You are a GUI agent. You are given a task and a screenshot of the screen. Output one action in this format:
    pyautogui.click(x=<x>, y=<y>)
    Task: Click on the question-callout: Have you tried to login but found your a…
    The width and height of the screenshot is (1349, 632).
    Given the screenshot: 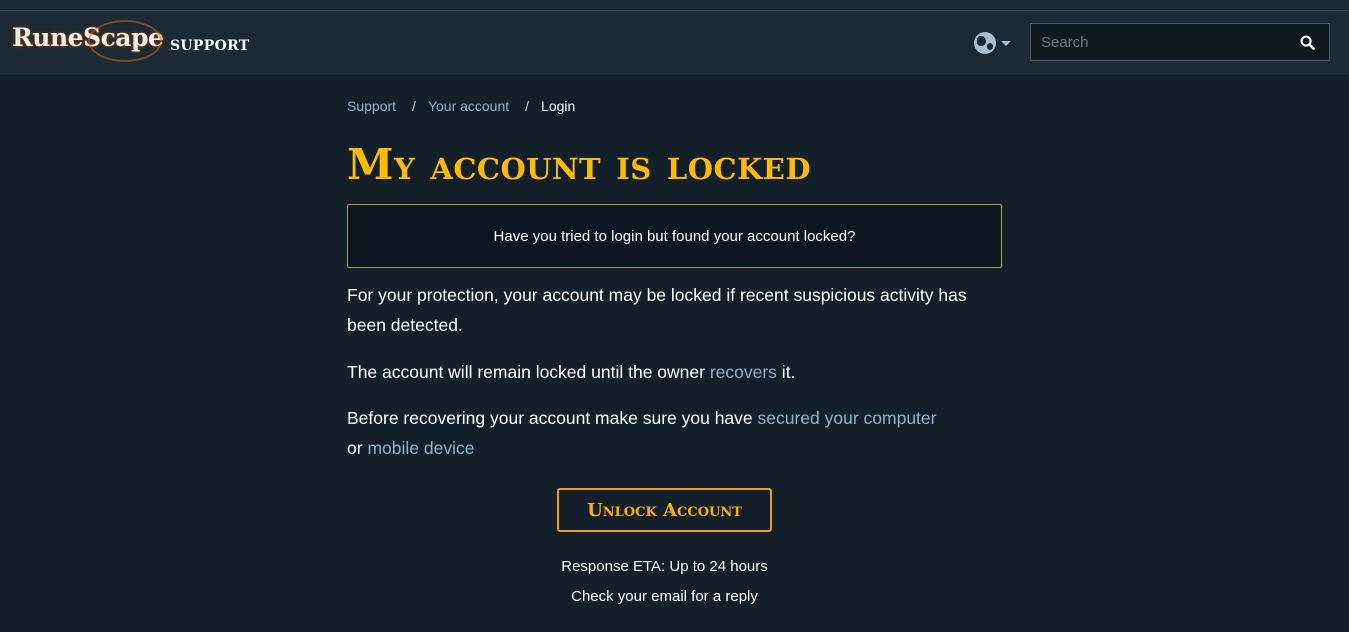 What is the action you would take?
    pyautogui.click(x=674, y=236)
    